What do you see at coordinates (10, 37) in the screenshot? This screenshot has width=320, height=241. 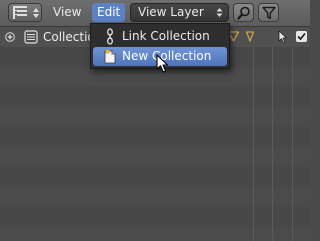 I see `expand-plus-icon` at bounding box center [10, 37].